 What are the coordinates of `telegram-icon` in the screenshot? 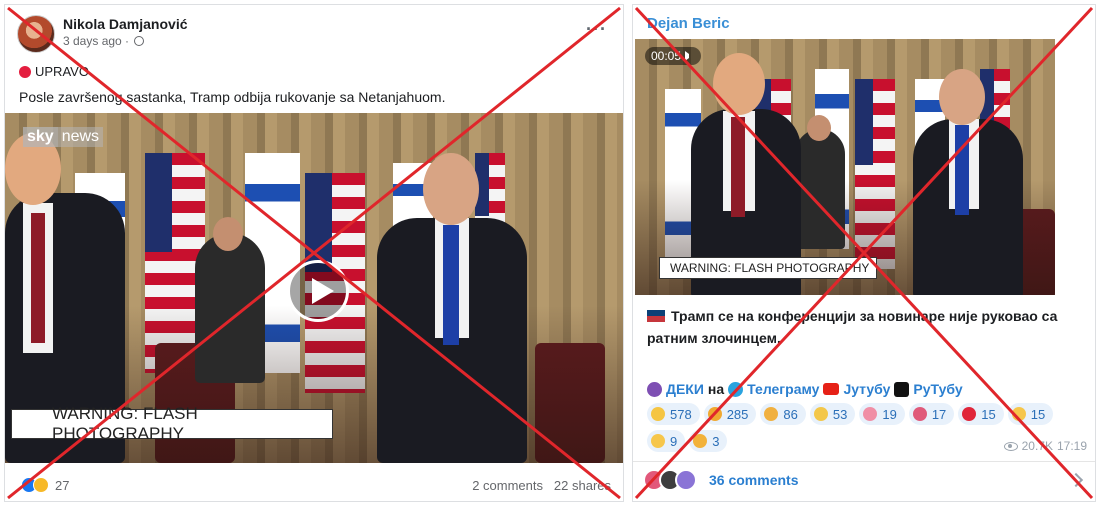 It's located at (736, 389).